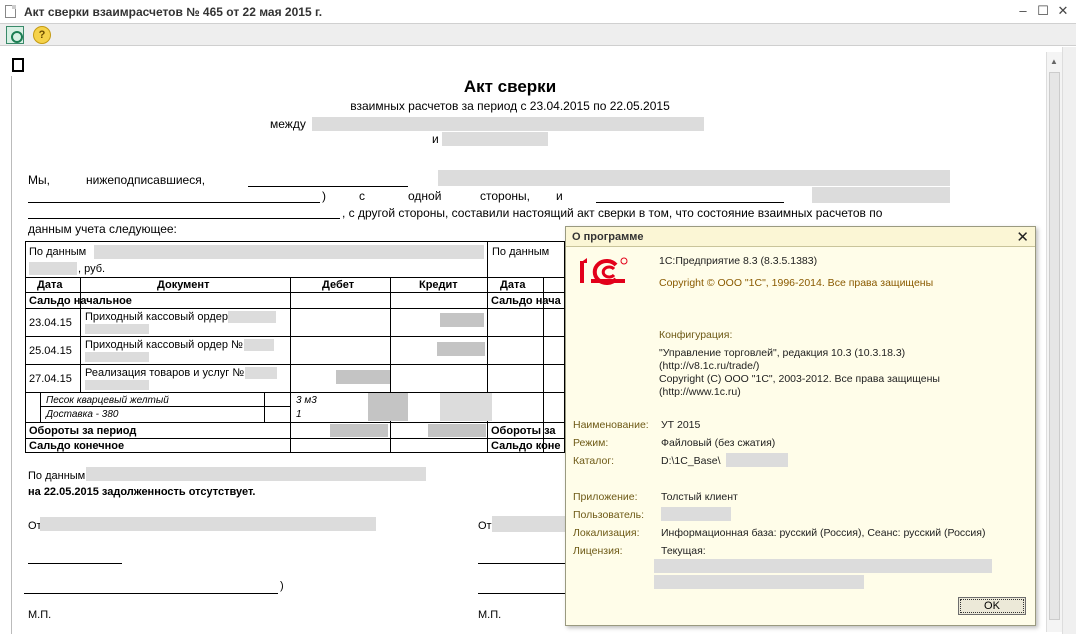 The height and width of the screenshot is (634, 1076). What do you see at coordinates (338, 285) in the screenshot?
I see `col-debit: Дебет` at bounding box center [338, 285].